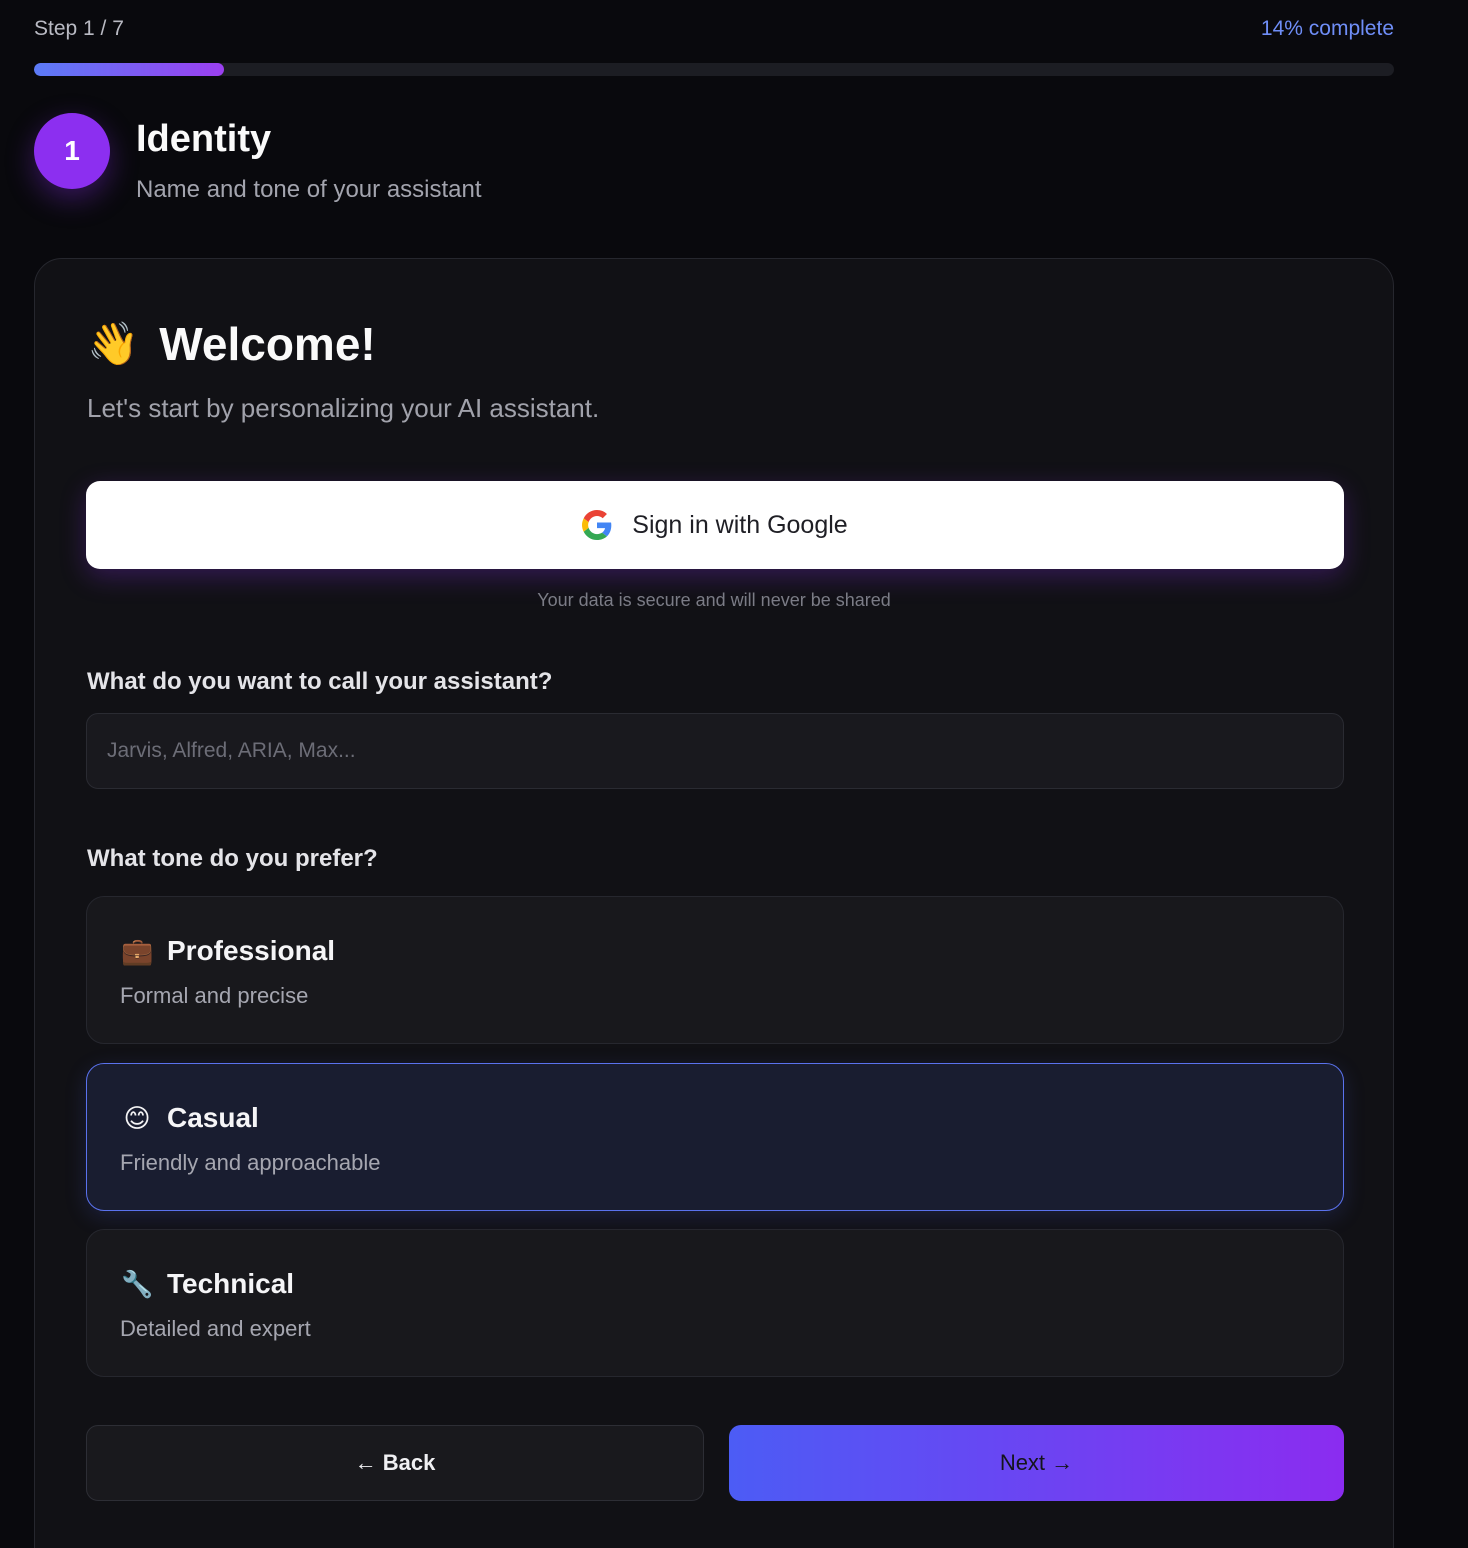 This screenshot has width=1468, height=1548. What do you see at coordinates (213, 1117) in the screenshot?
I see `tone-option-title: Casual` at bounding box center [213, 1117].